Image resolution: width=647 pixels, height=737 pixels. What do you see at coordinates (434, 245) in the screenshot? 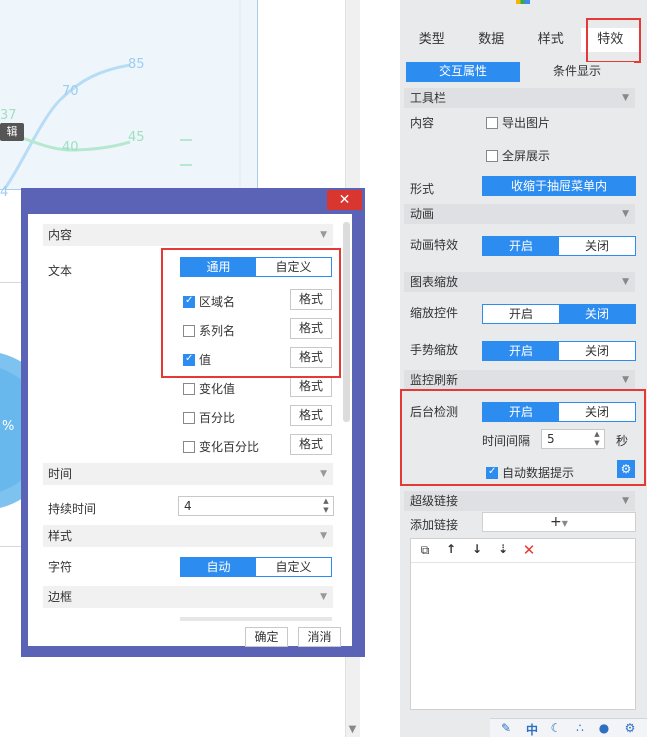
I see `animation-effect-label: 动画特效` at bounding box center [434, 245].